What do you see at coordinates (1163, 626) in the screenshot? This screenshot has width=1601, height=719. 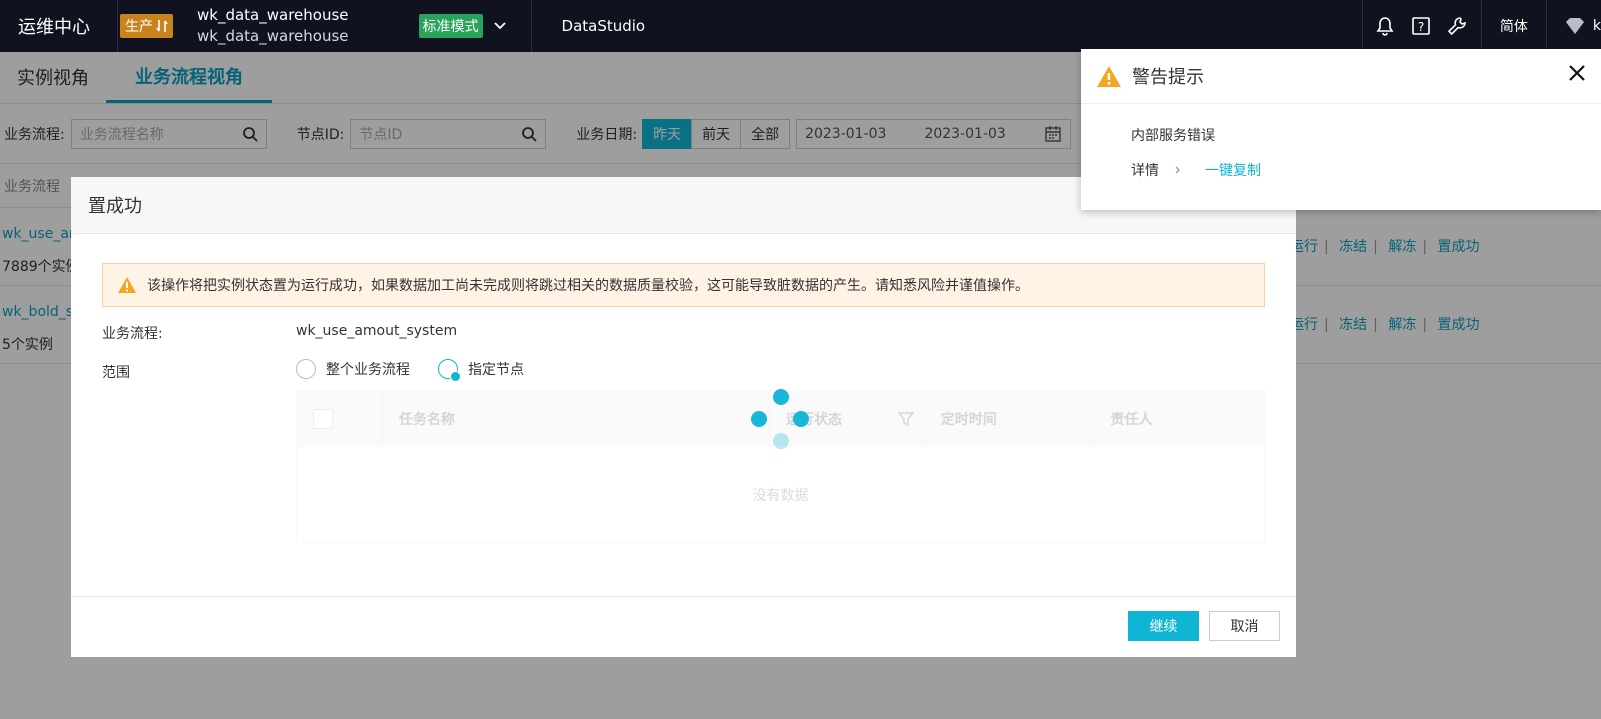 I see `continue-button: 继续` at bounding box center [1163, 626].